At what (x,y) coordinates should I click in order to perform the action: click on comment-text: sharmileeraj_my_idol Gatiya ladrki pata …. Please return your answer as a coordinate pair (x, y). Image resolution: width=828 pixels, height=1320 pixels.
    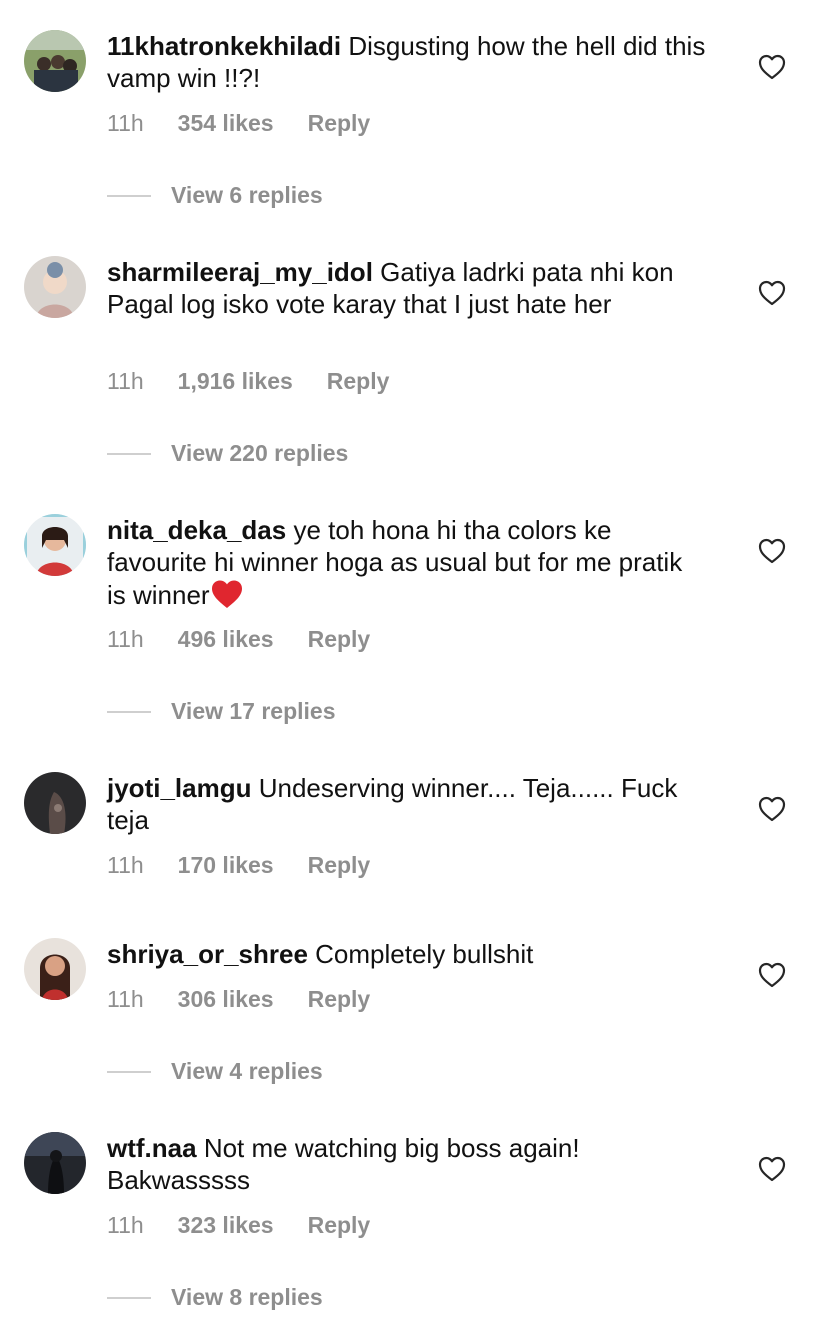
    Looking at the image, I should click on (407, 288).